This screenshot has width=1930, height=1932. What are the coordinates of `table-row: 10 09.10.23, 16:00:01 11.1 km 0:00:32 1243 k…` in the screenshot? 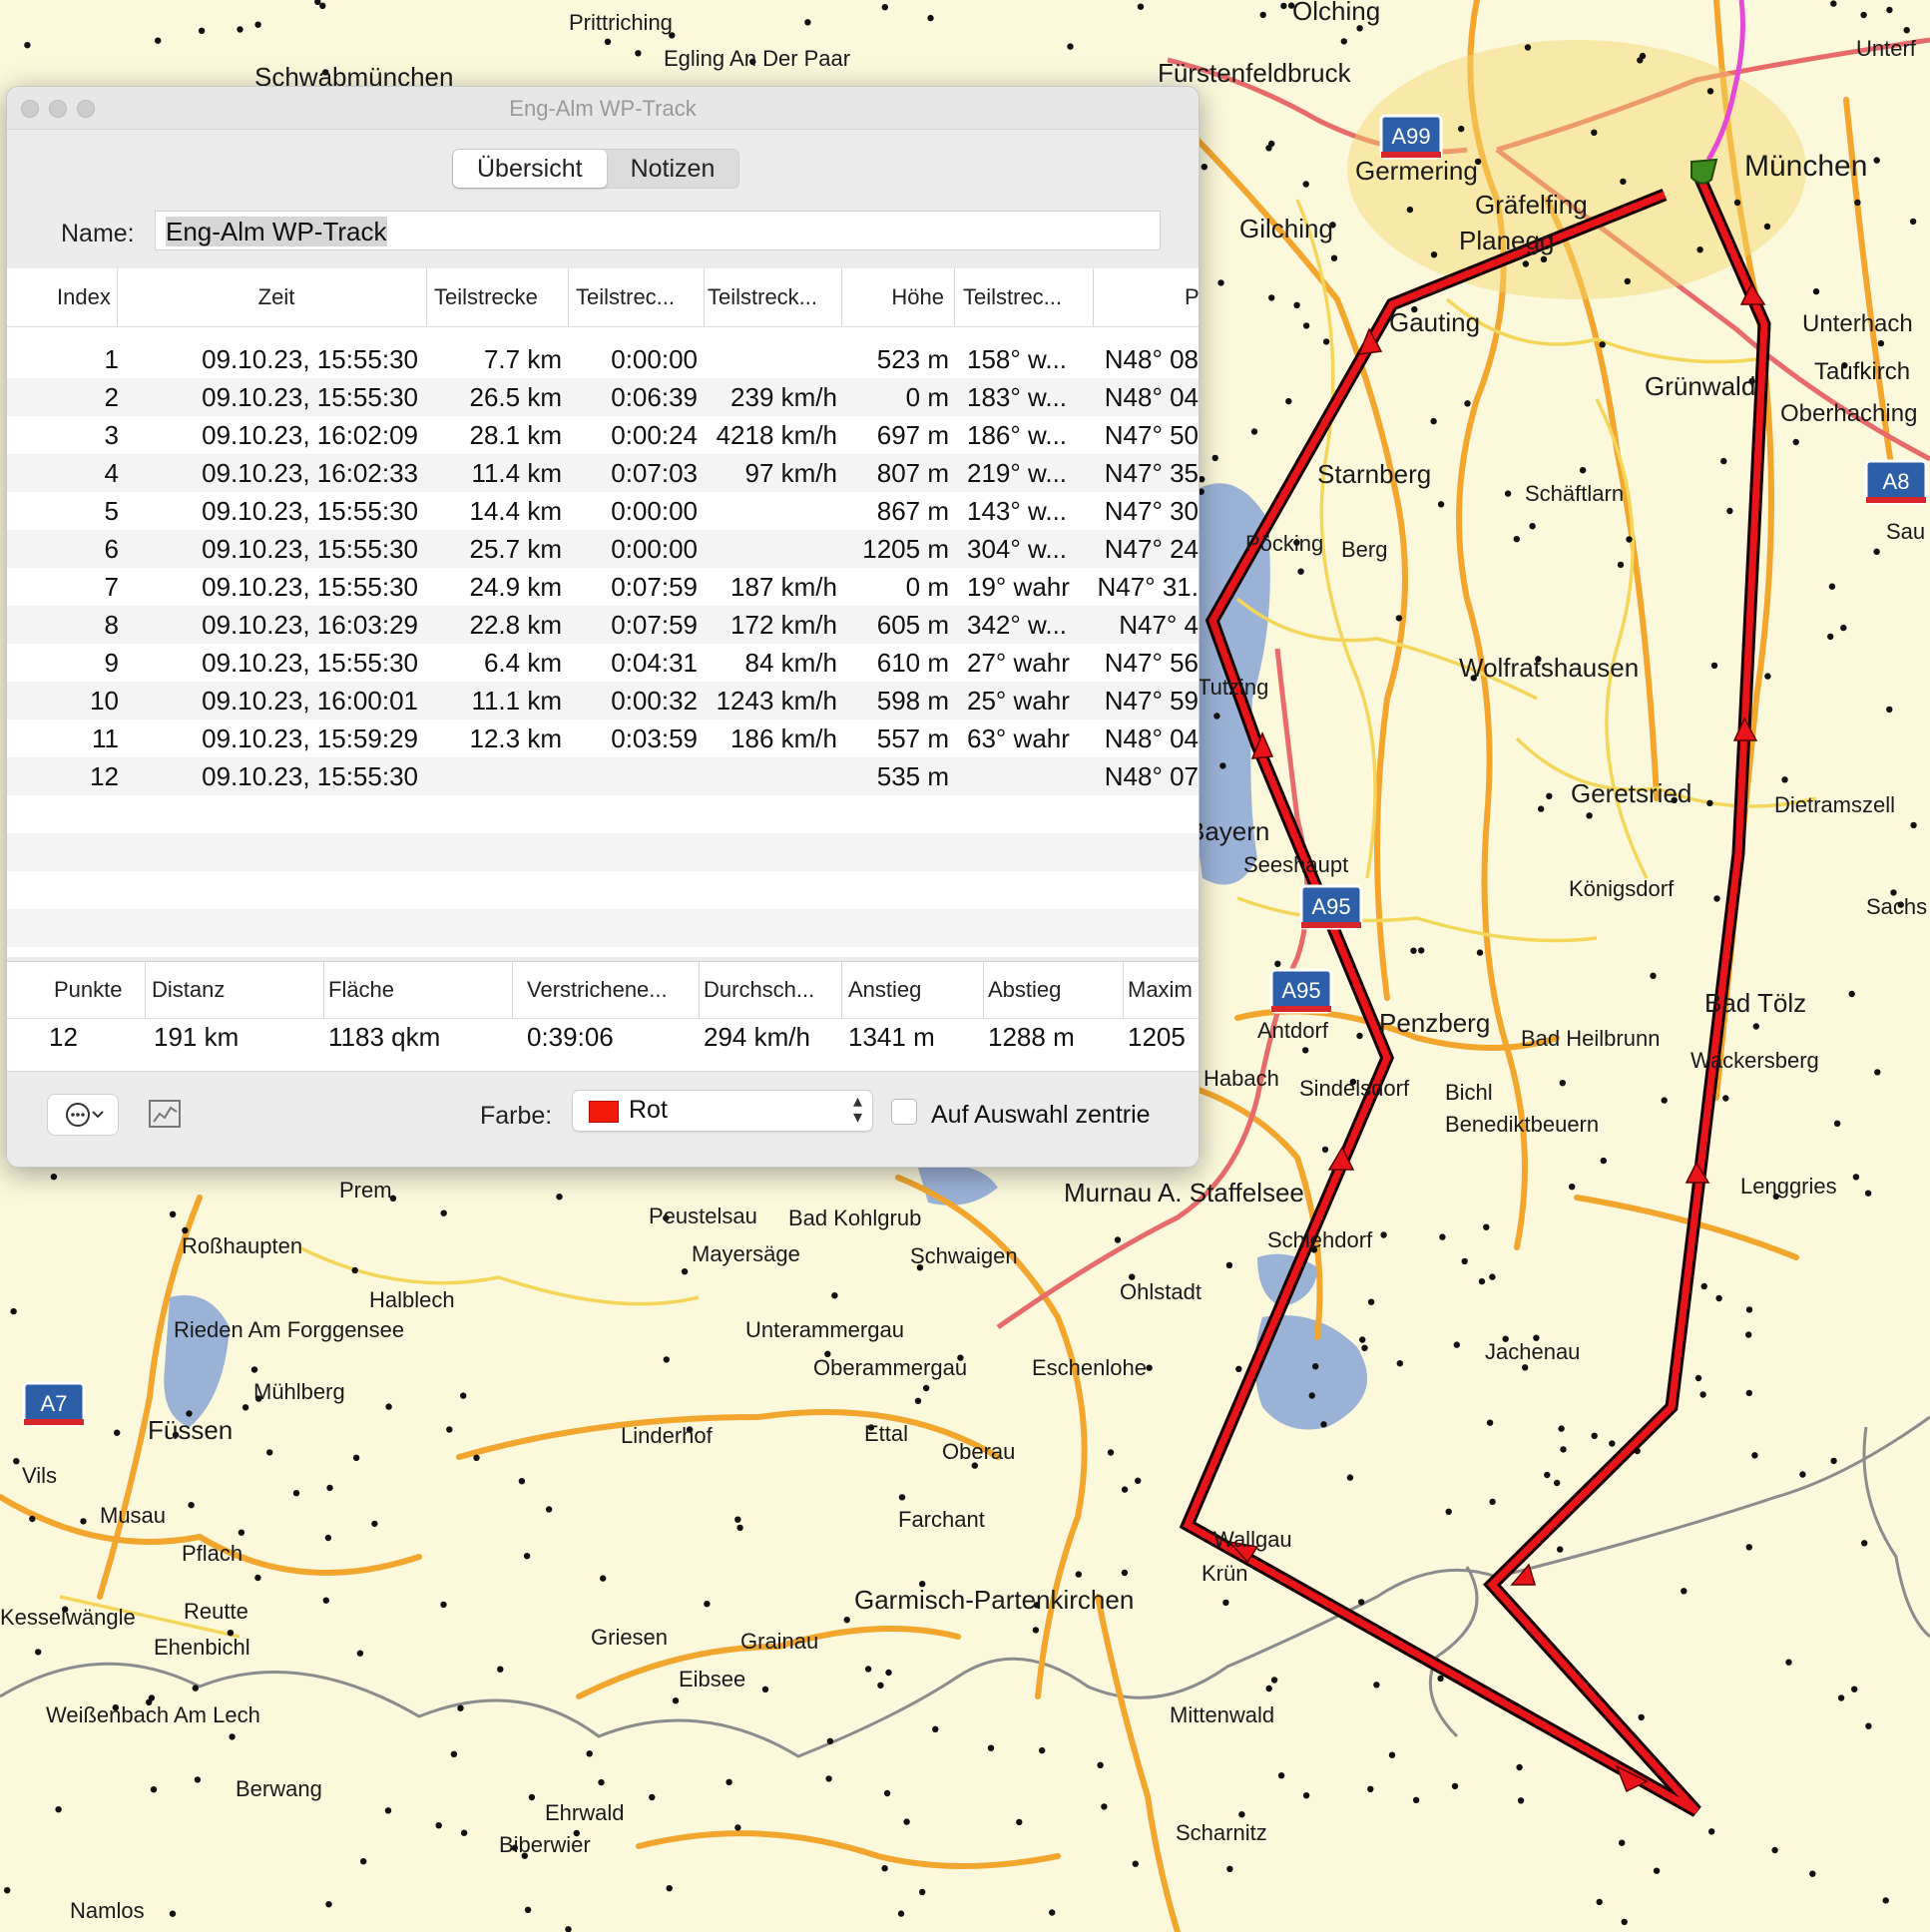 It's located at (603, 701).